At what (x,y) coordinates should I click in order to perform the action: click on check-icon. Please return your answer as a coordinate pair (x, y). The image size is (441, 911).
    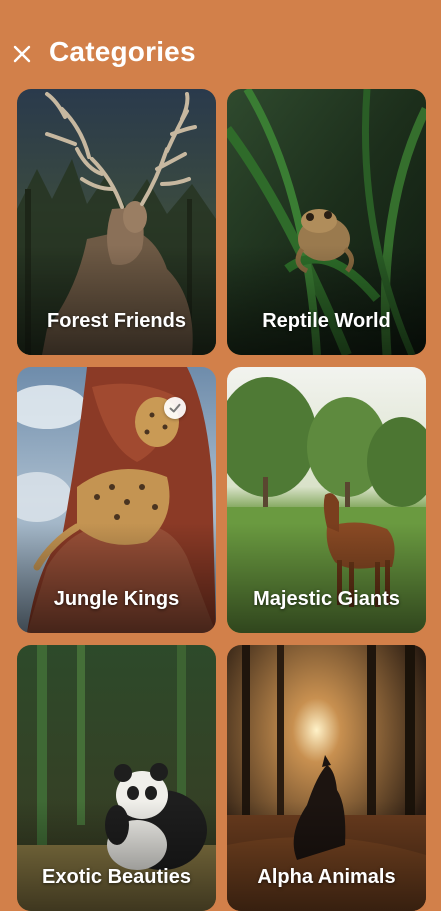
    Looking at the image, I should click on (175, 408).